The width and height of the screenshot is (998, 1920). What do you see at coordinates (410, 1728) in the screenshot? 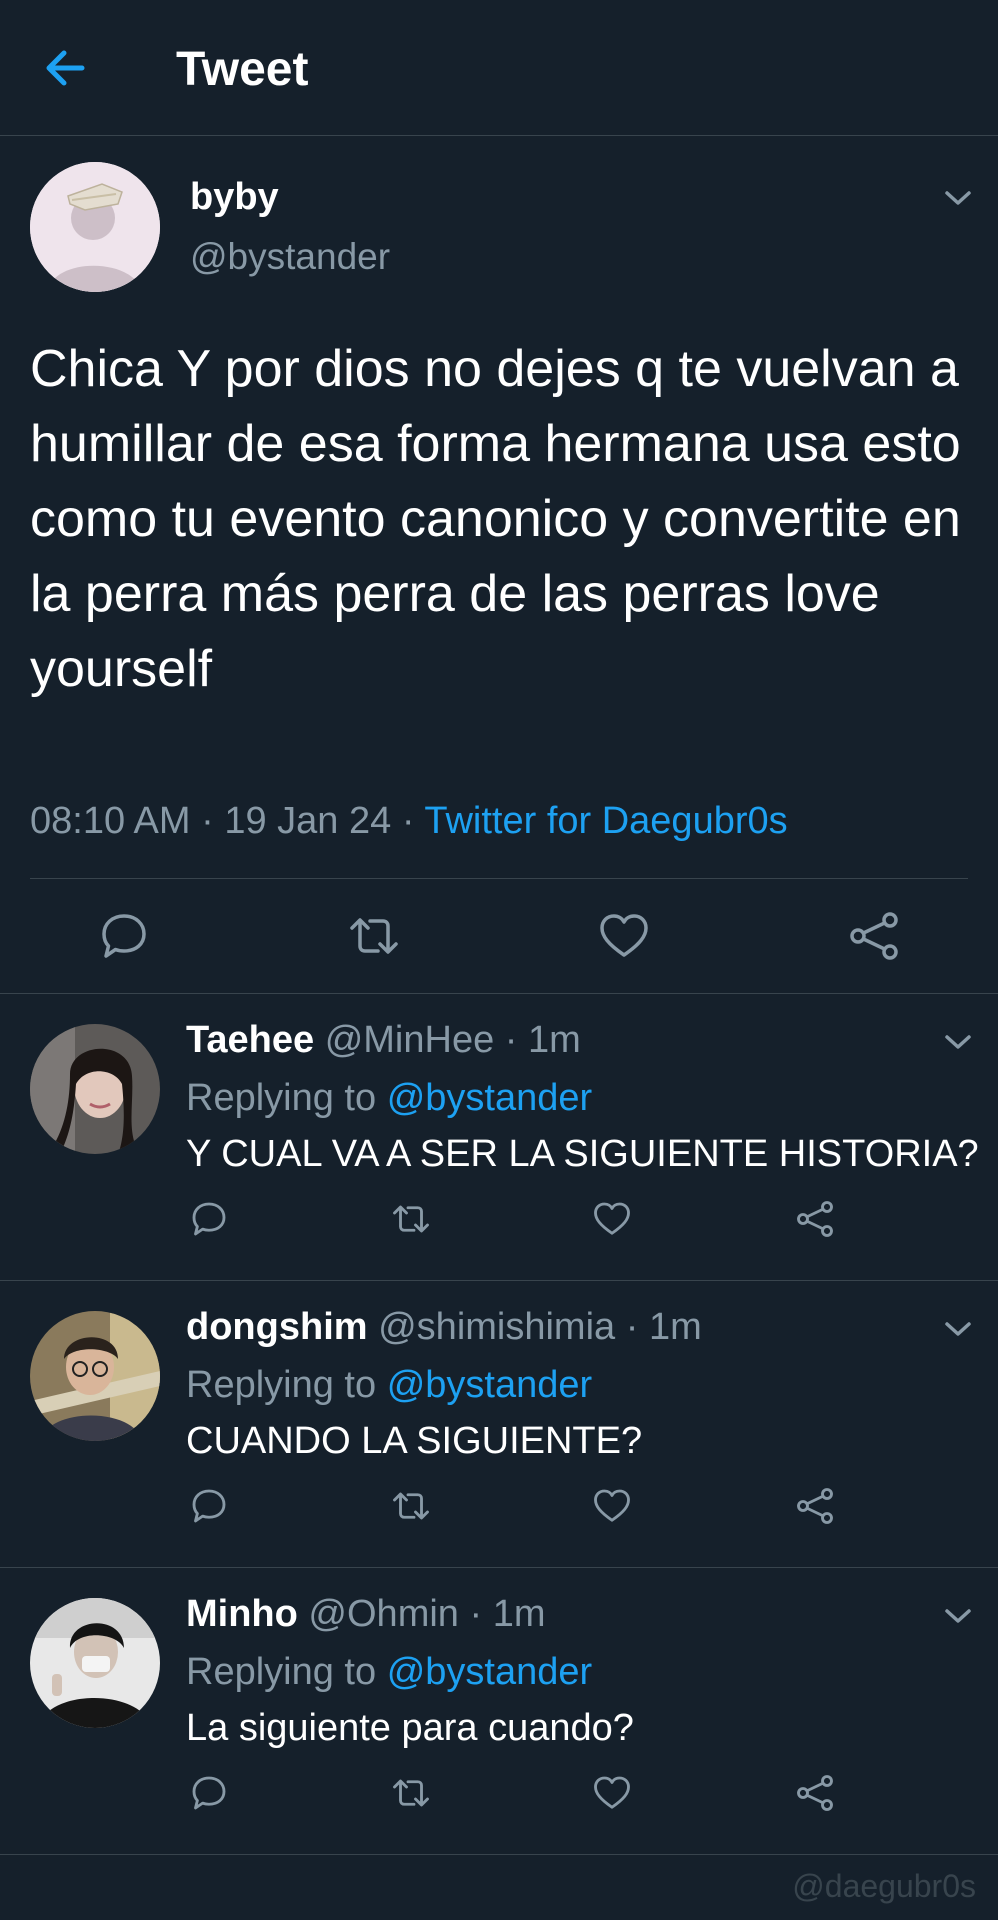
I see `reply-text: La siguiente para cuando?` at bounding box center [410, 1728].